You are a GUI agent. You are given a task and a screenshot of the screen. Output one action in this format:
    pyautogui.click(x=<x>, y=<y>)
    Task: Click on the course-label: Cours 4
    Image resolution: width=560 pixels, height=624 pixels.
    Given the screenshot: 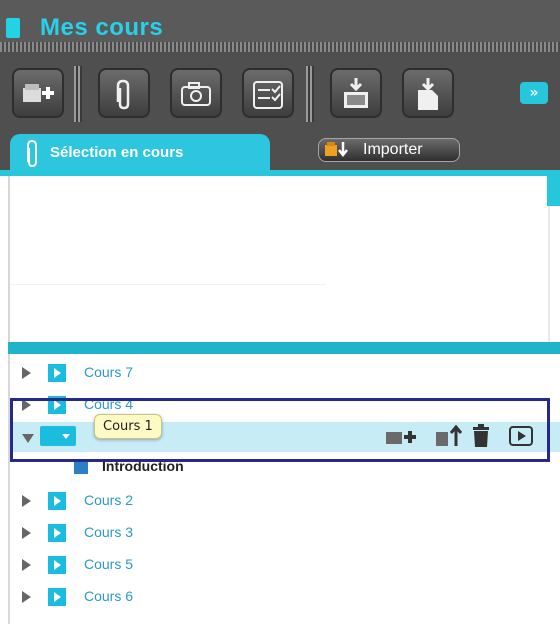 What is the action you would take?
    pyautogui.click(x=108, y=404)
    